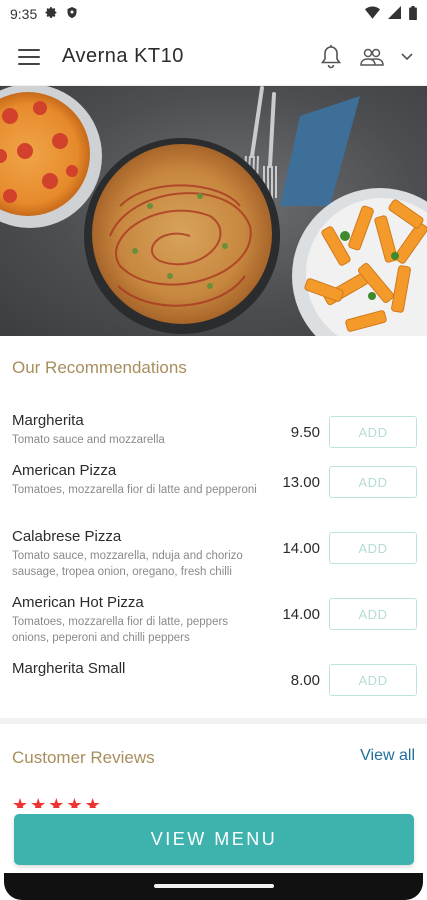 Image resolution: width=427 pixels, height=900 pixels. I want to click on status-time: 9:35, so click(24, 14).